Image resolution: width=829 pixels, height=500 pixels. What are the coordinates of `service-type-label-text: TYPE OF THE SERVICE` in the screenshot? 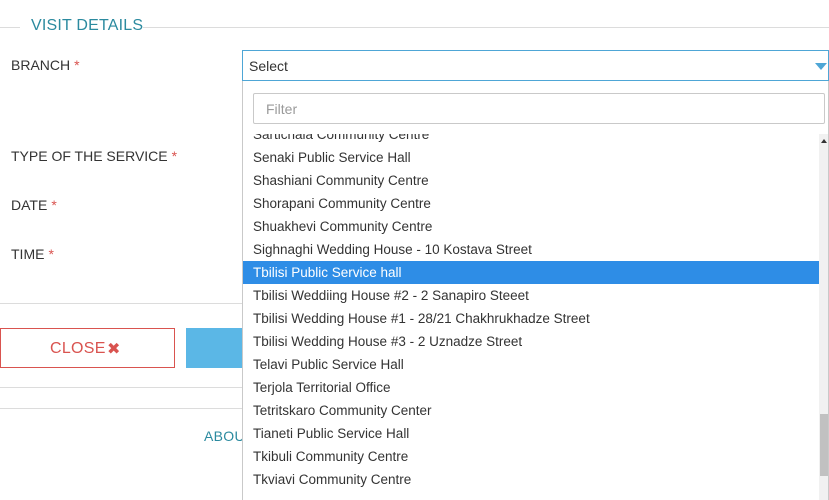 It's located at (89, 156).